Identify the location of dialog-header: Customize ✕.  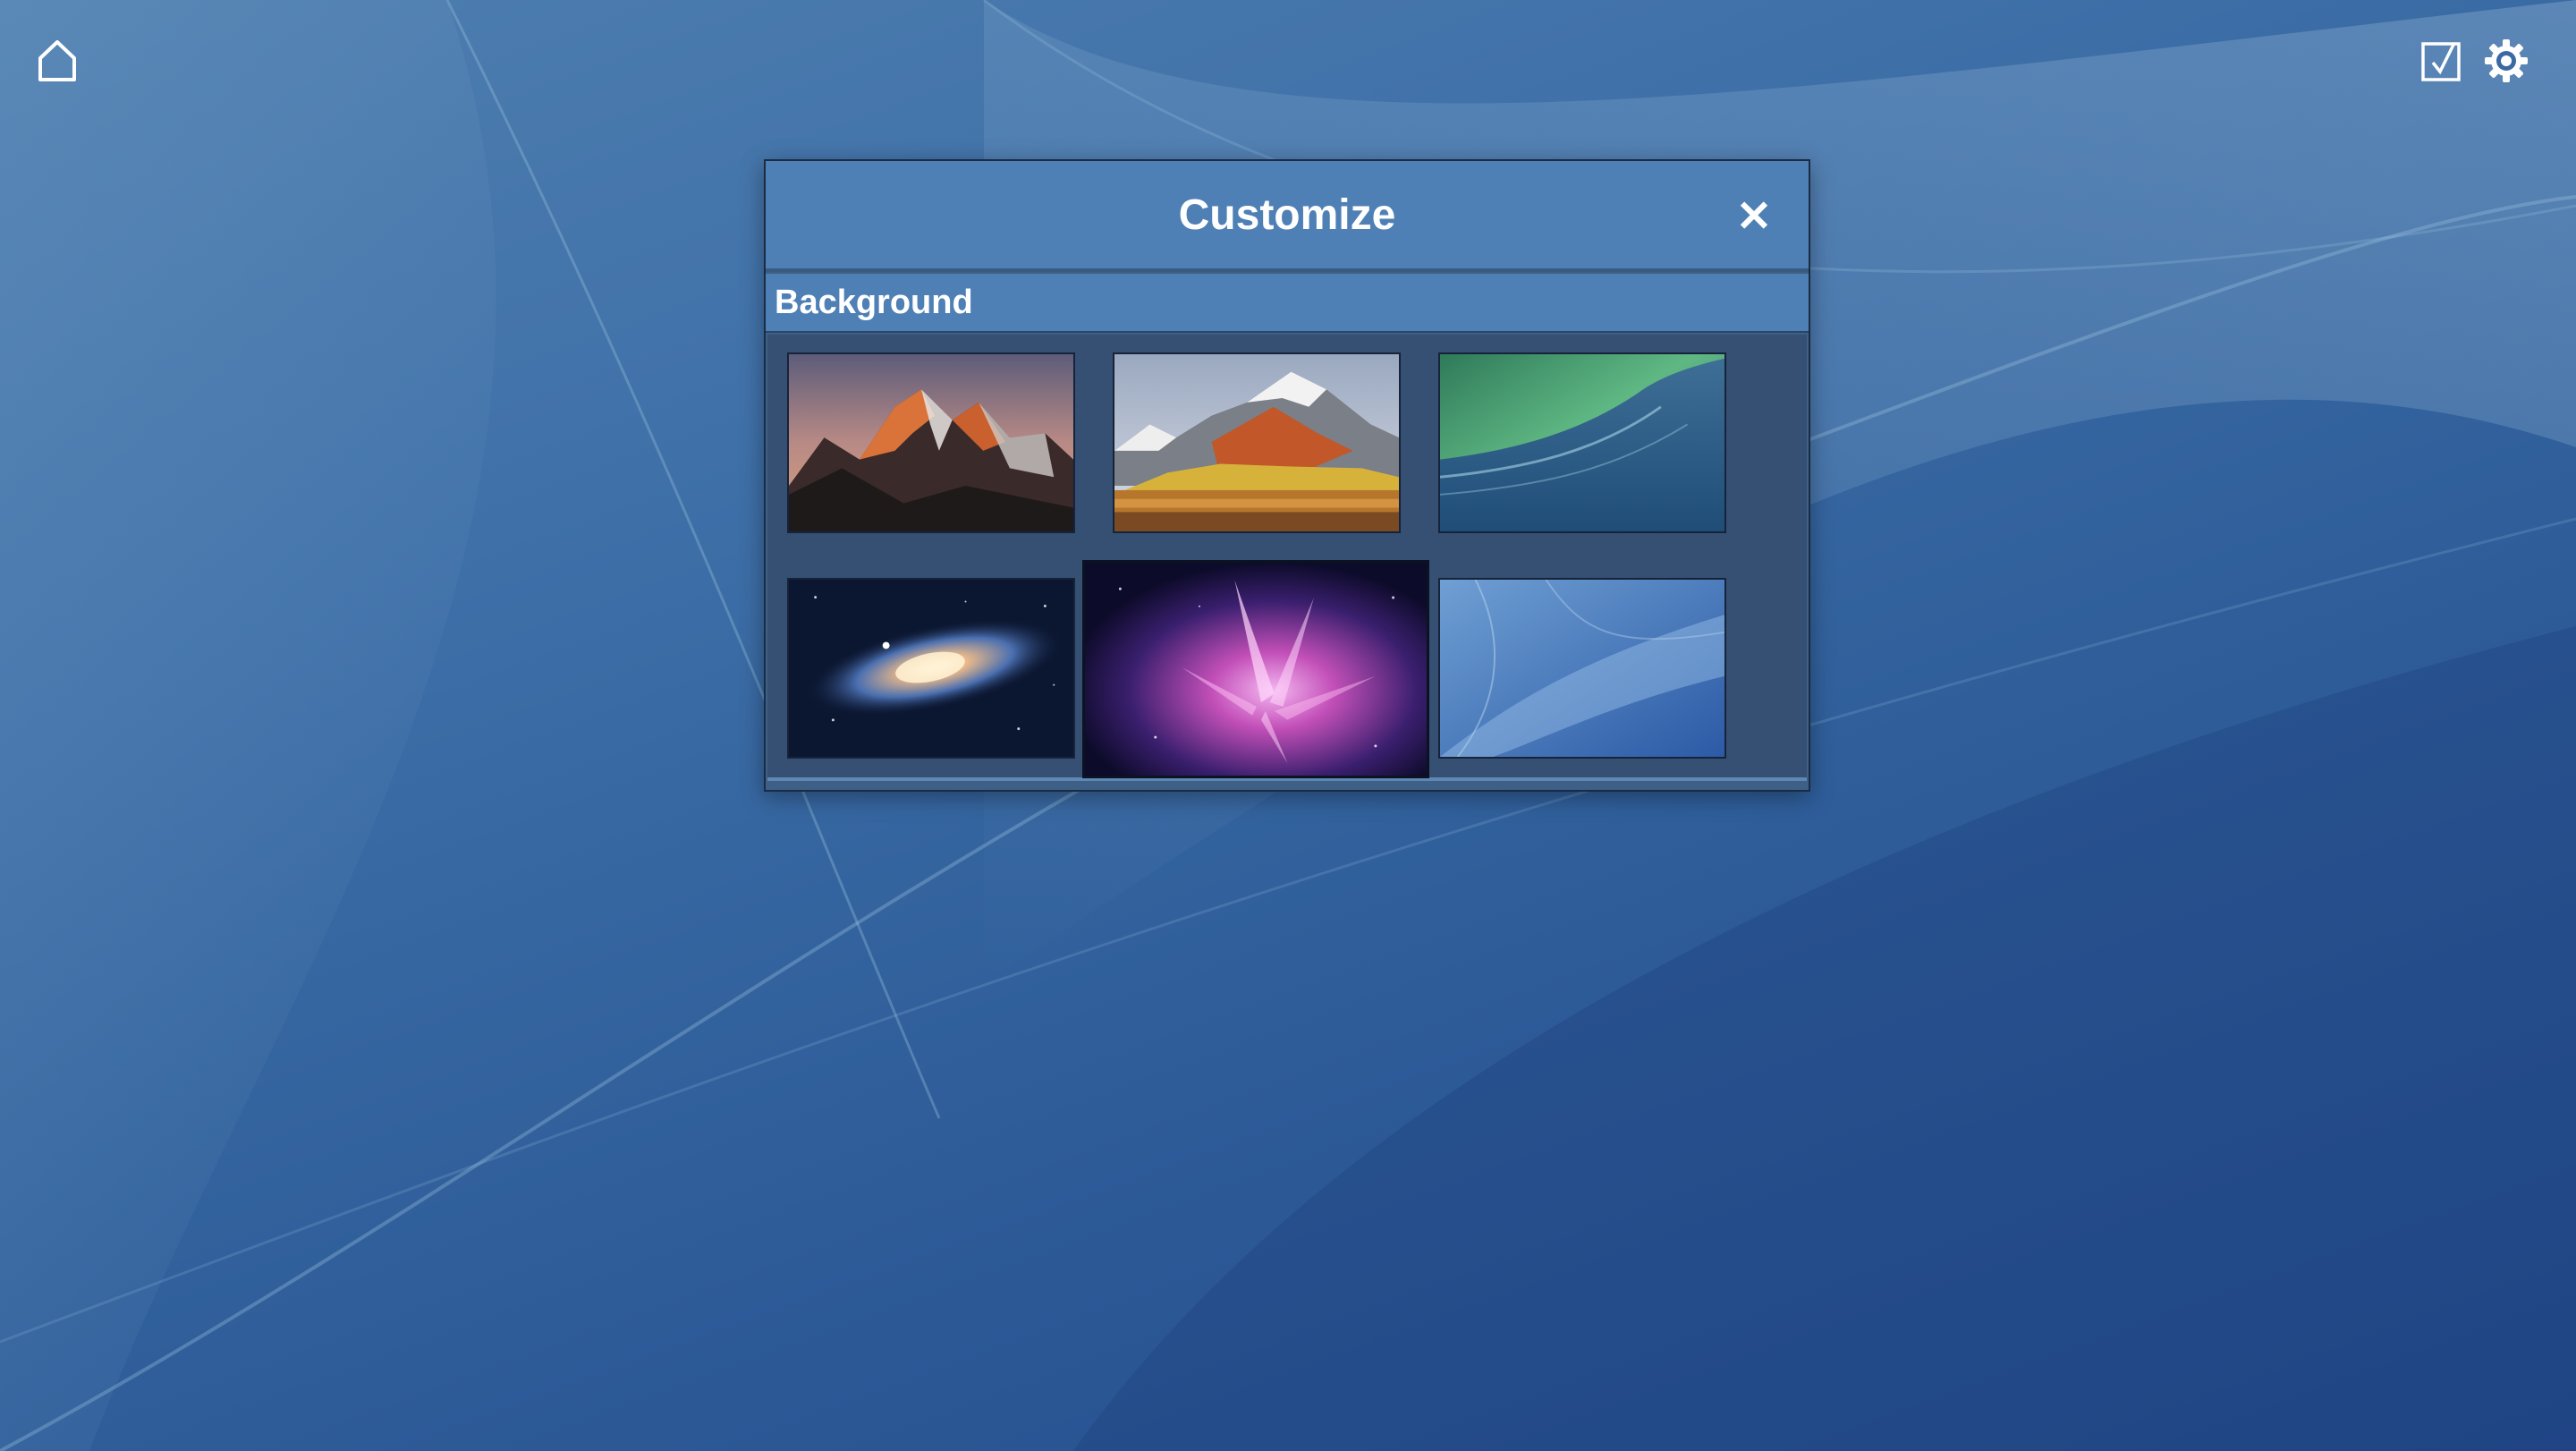
(1287, 216).